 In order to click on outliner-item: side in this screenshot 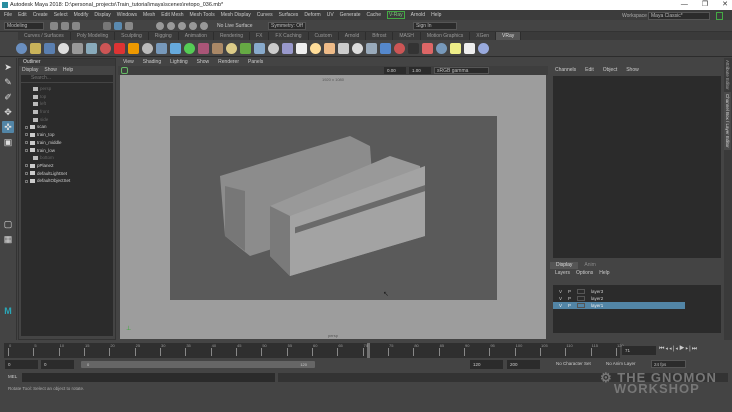, I will do `click(67, 120)`.